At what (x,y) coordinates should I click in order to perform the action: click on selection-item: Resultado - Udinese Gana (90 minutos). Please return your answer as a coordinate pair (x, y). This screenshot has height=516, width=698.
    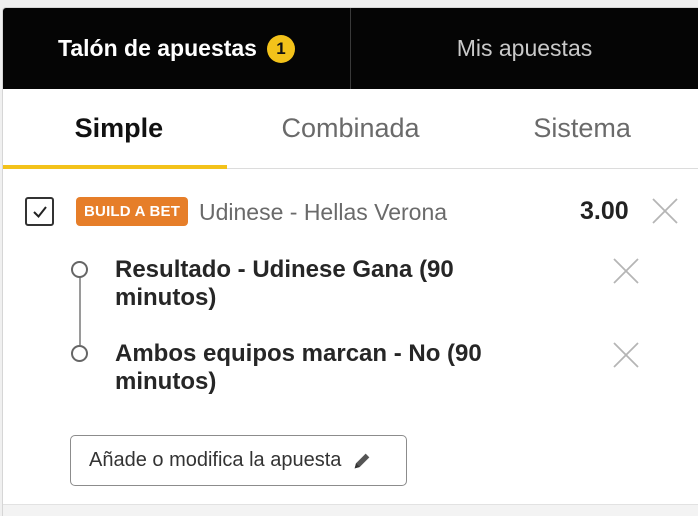
    Looking at the image, I should click on (284, 283).